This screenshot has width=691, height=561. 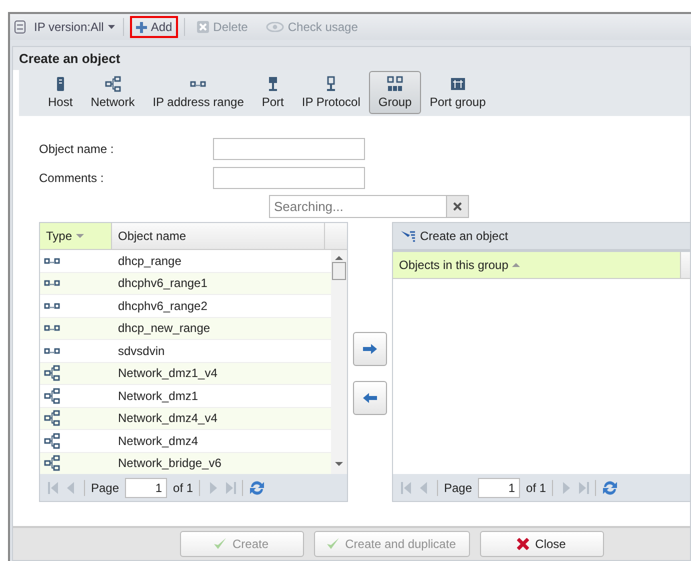 What do you see at coordinates (162, 305) in the screenshot?
I see `table-cell-text: dhcphv6_range2` at bounding box center [162, 305].